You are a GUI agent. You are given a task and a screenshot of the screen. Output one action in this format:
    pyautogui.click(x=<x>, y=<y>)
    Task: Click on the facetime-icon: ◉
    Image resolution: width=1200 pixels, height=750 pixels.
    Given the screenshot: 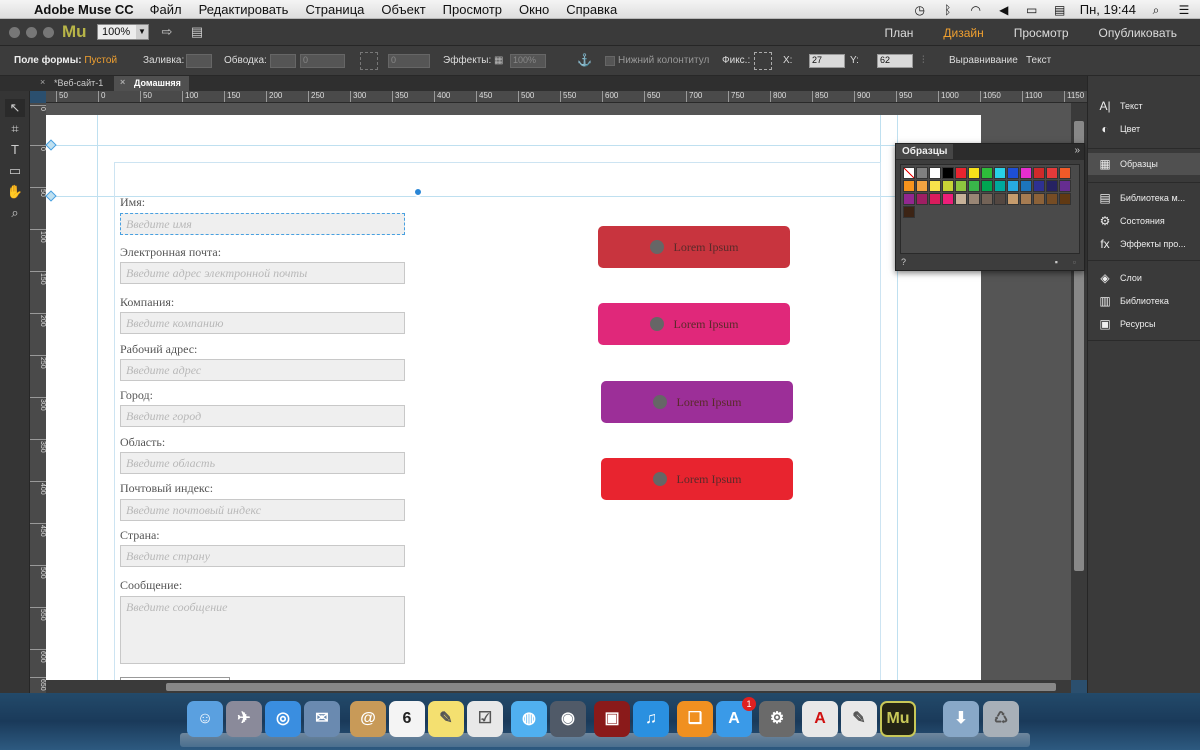 What is the action you would take?
    pyautogui.click(x=568, y=719)
    